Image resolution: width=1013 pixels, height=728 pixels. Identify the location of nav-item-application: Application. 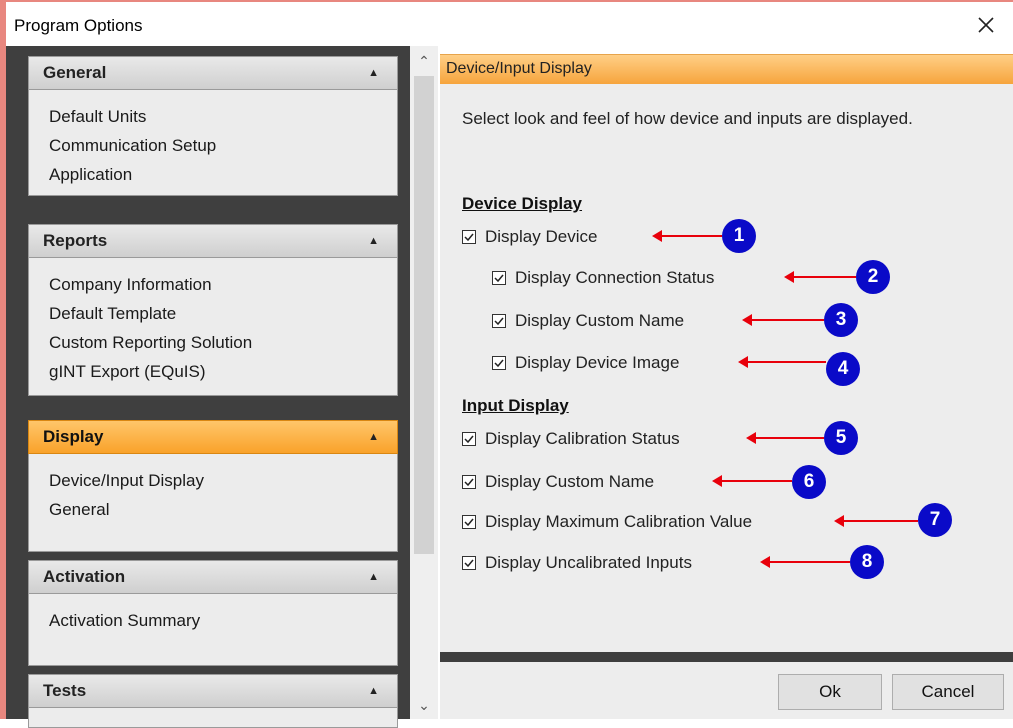
(217, 174).